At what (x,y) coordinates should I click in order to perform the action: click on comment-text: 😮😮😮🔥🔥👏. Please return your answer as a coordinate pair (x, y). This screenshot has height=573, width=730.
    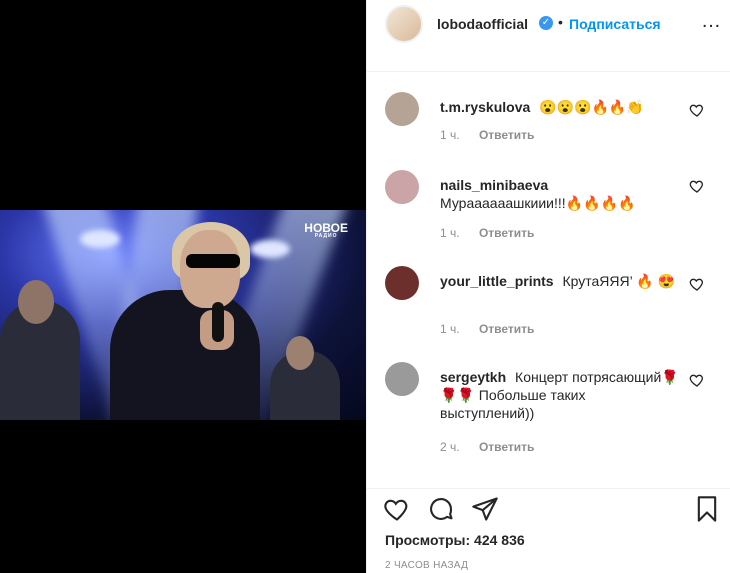
    Looking at the image, I should click on (591, 107).